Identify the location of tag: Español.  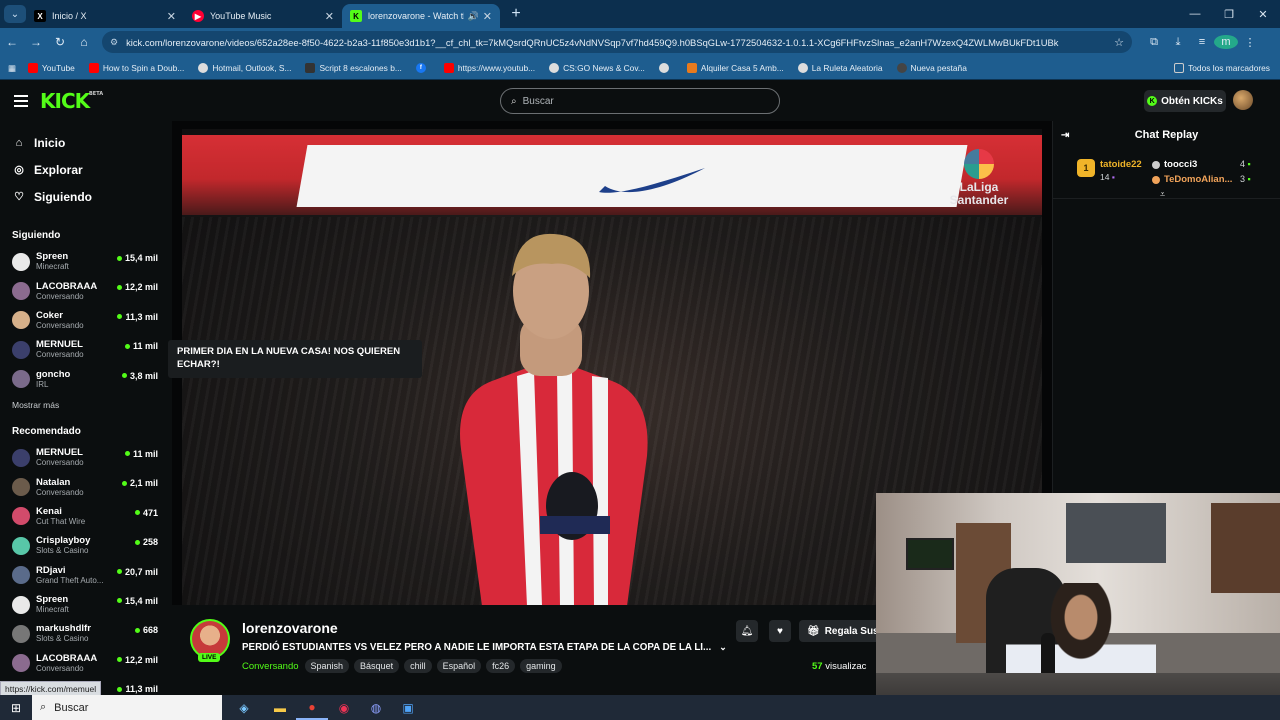
(459, 666).